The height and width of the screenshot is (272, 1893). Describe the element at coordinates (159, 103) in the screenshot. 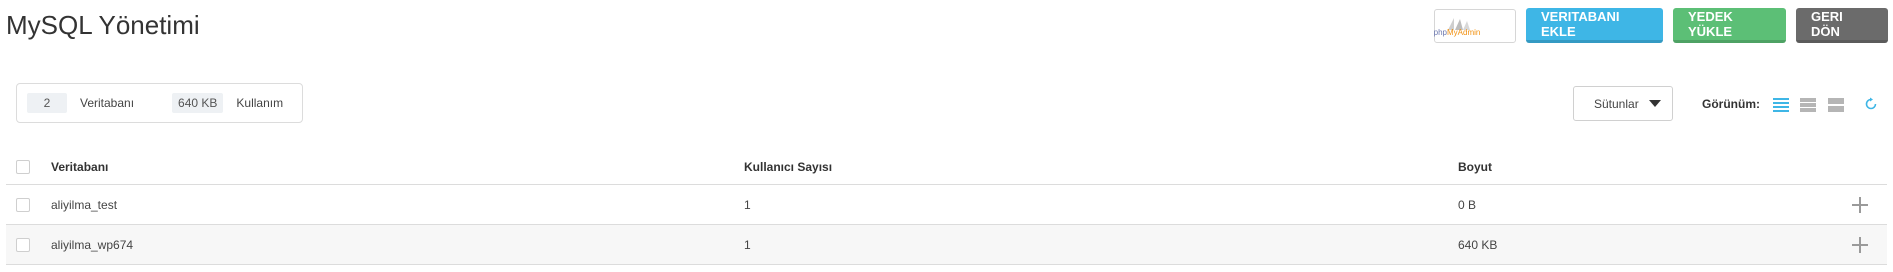

I see `stats-summary: 2 Veritabanı 640 KB Kullanım` at that location.